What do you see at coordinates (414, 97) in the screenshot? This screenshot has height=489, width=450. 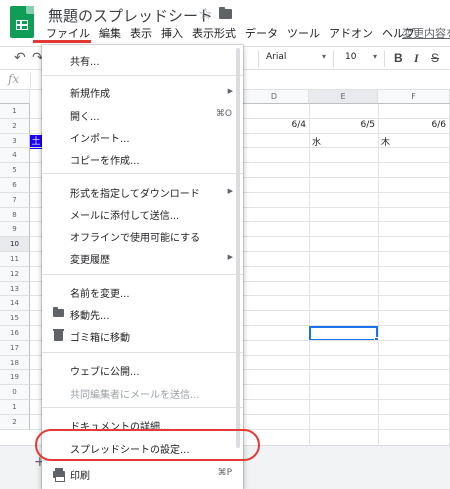 I see `column-header-f: F` at bounding box center [414, 97].